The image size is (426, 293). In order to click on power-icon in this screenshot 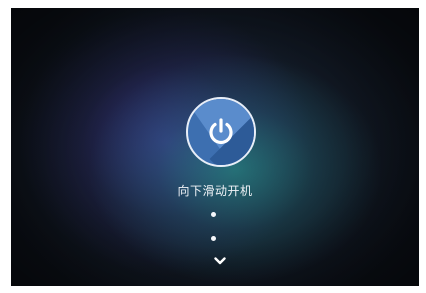, I will do `click(221, 131)`.